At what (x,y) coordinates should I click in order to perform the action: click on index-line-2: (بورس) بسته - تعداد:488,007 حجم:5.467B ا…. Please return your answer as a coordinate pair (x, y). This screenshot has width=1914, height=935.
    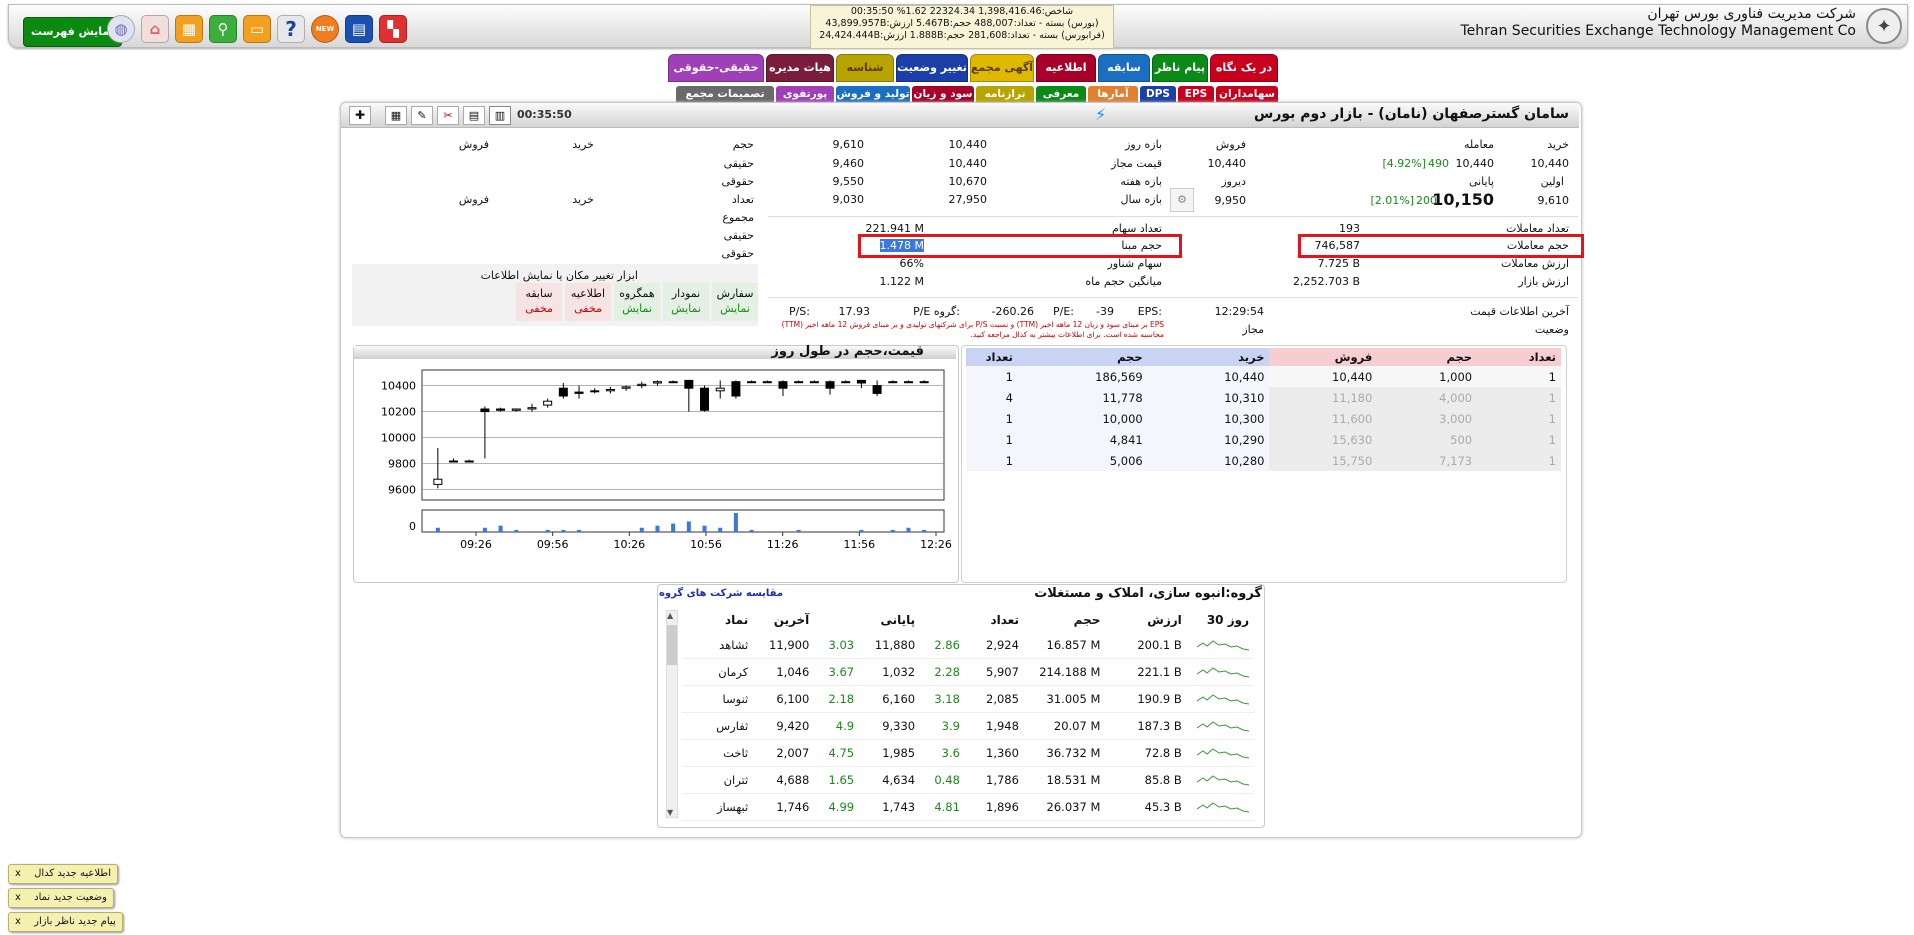
    Looking at the image, I should click on (962, 23).